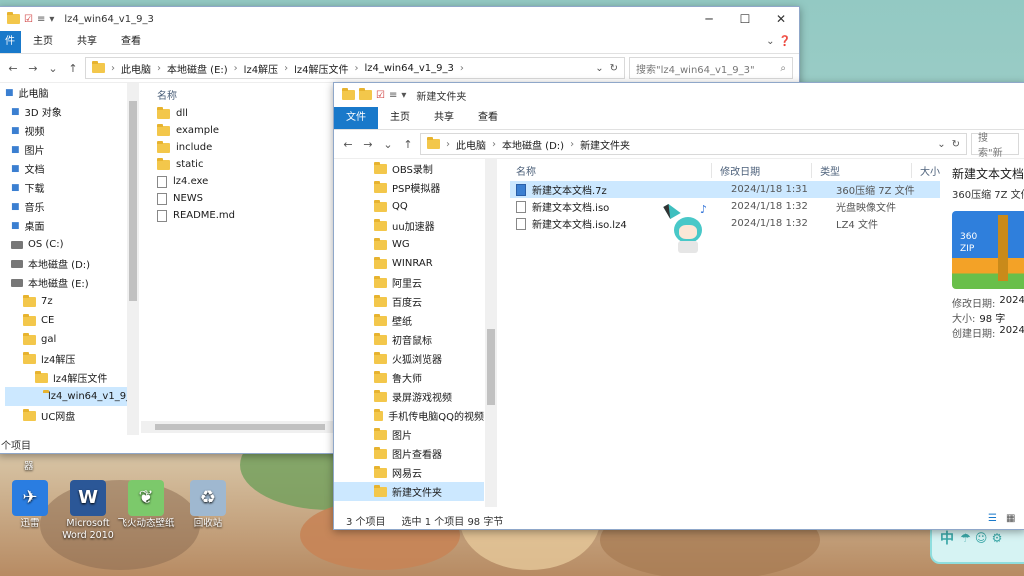 This screenshot has width=1024, height=576. I want to click on tree-item: 7z, so click(66, 301).